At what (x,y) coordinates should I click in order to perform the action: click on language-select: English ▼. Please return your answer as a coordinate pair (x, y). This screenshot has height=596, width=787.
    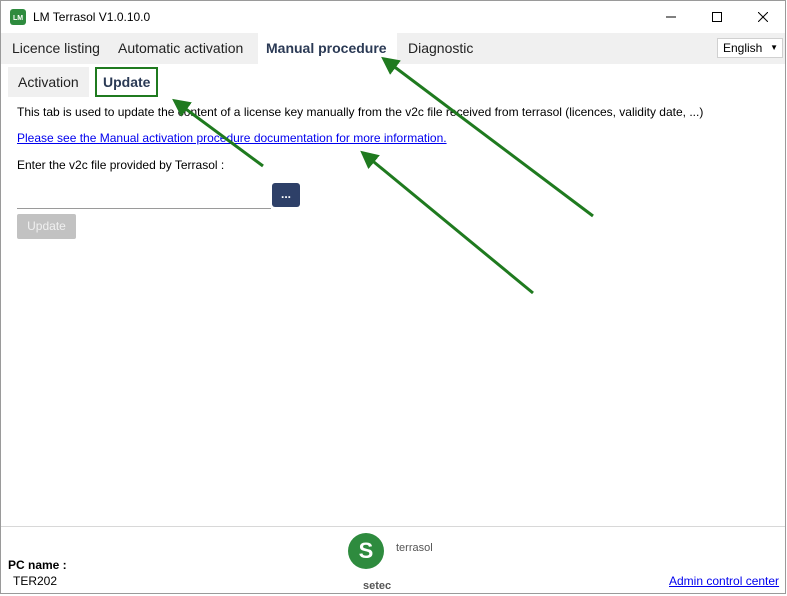
    Looking at the image, I should click on (750, 48).